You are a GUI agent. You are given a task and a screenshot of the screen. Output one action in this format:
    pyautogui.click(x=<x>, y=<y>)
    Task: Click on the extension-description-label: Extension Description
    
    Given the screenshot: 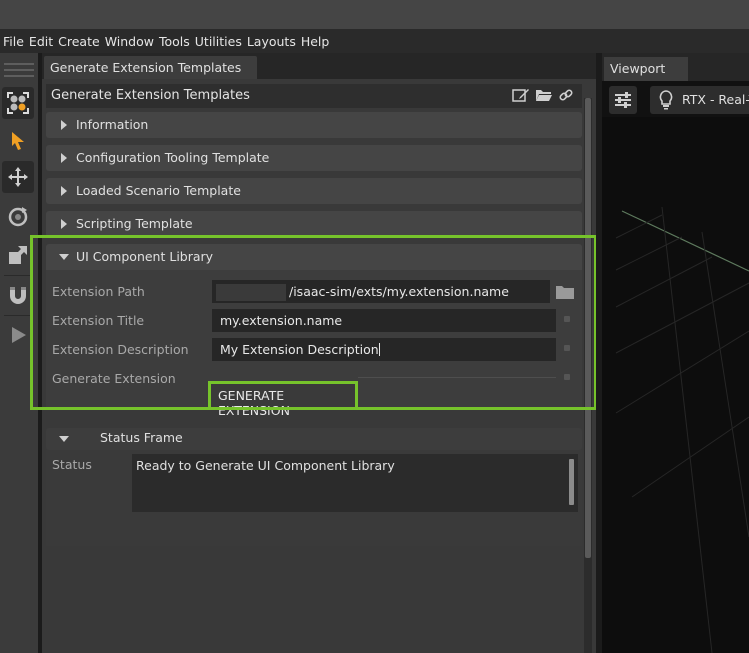 What is the action you would take?
    pyautogui.click(x=120, y=349)
    